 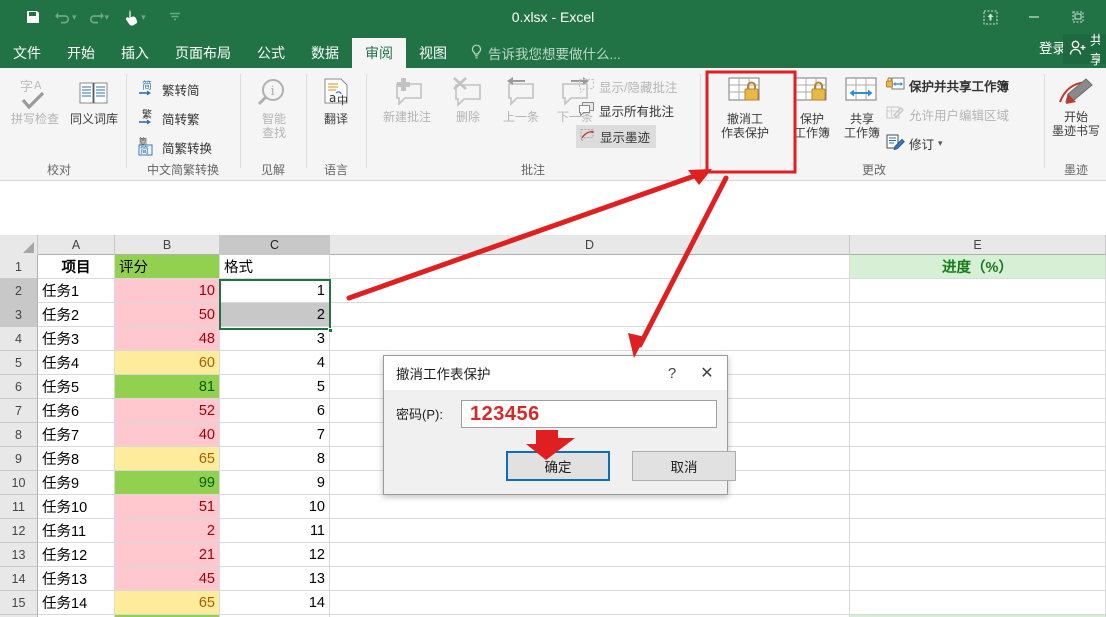 What do you see at coordinates (167, 506) in the screenshot?
I see `cell-B11: 51` at bounding box center [167, 506].